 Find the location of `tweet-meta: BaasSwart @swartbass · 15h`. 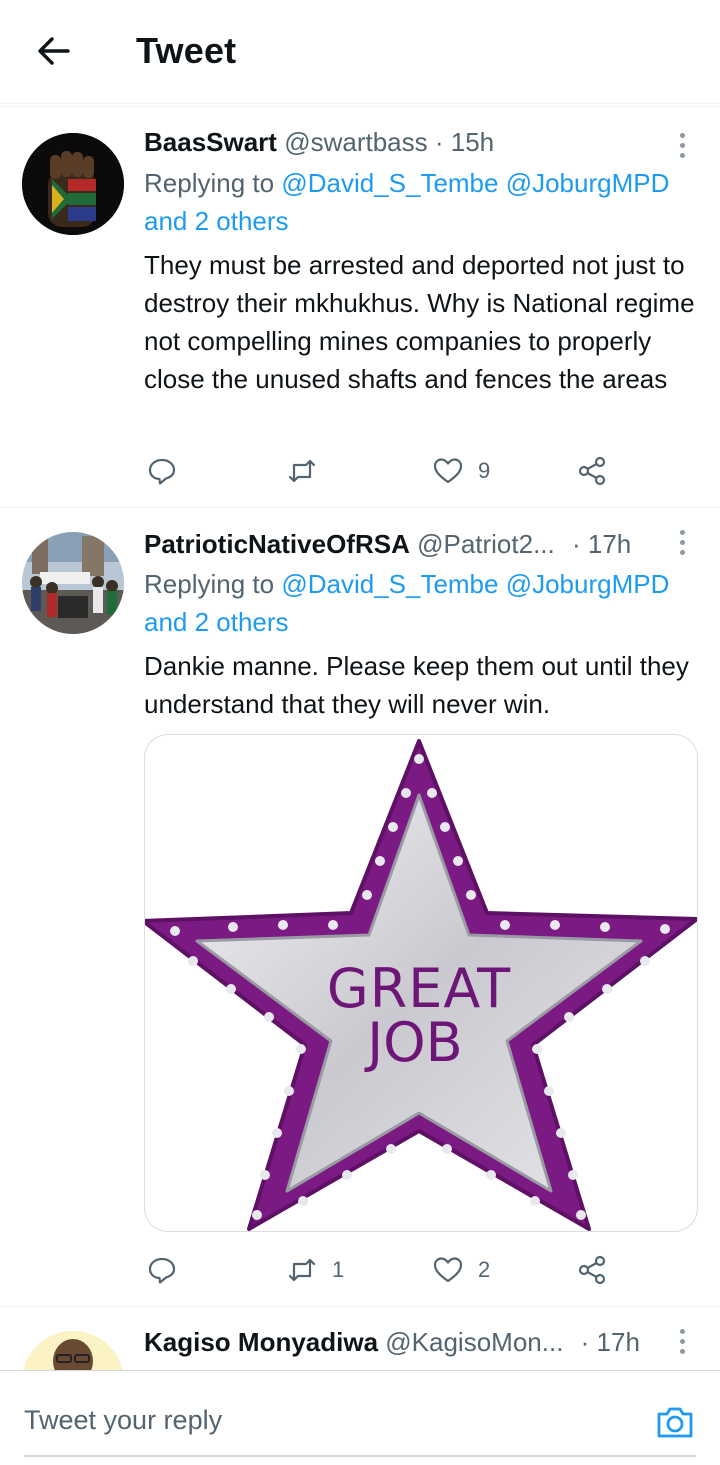

tweet-meta: BaasSwart @swartbass · 15h is located at coordinates (319, 142).